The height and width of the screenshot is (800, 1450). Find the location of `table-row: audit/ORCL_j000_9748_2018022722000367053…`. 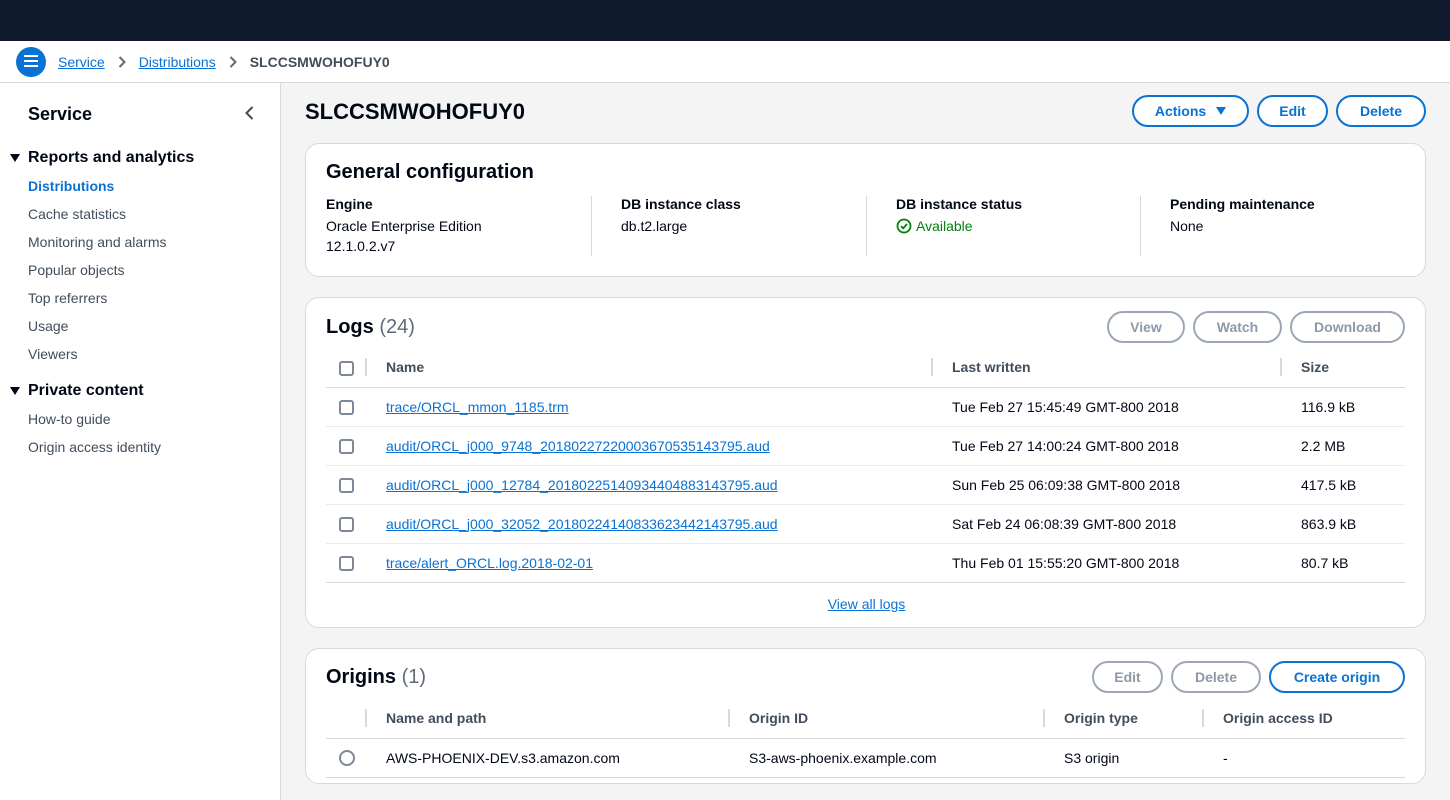

table-row: audit/ORCL_j000_9748_2018022722000367053… is located at coordinates (865, 446).